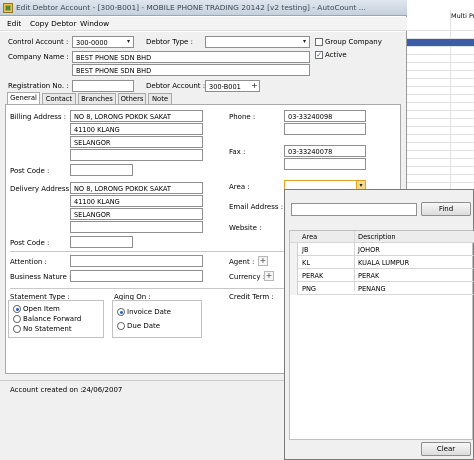  Describe the element at coordinates (136, 214) in the screenshot. I see `delivery-address-line-3: SELANGOR` at that location.